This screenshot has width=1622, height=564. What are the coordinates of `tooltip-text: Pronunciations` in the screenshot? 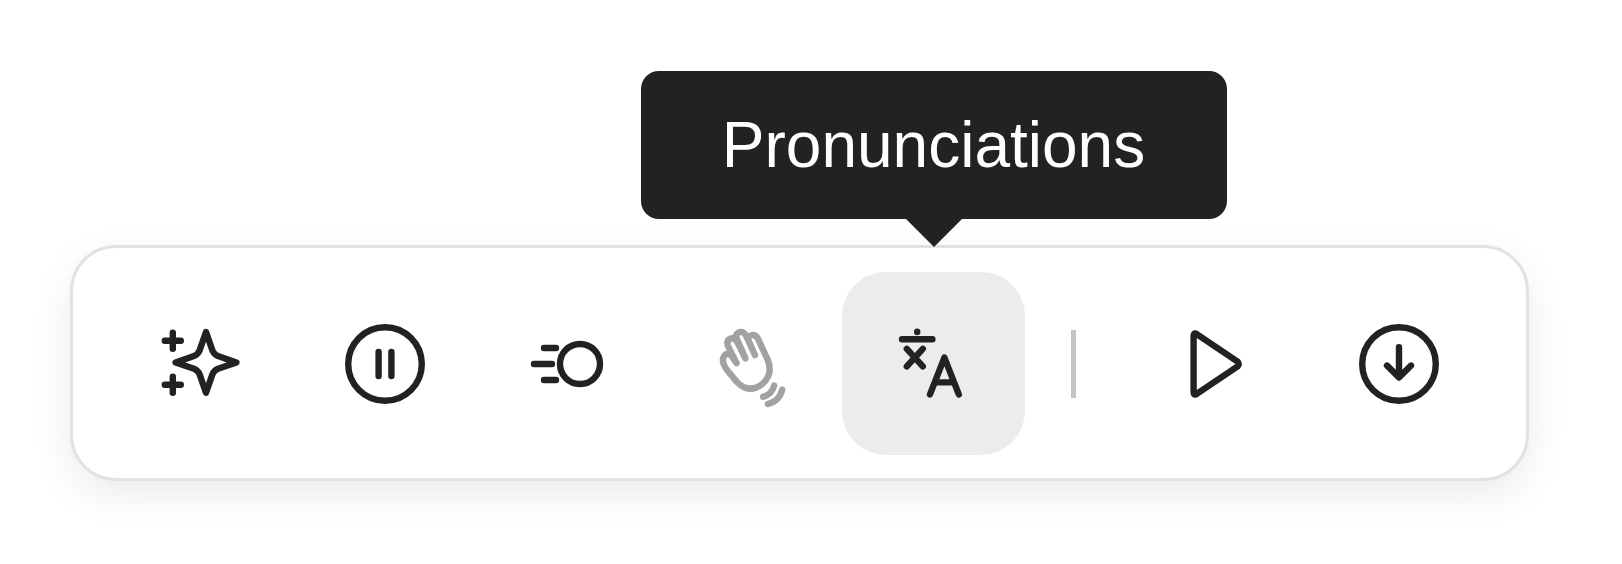 It's located at (933, 145).